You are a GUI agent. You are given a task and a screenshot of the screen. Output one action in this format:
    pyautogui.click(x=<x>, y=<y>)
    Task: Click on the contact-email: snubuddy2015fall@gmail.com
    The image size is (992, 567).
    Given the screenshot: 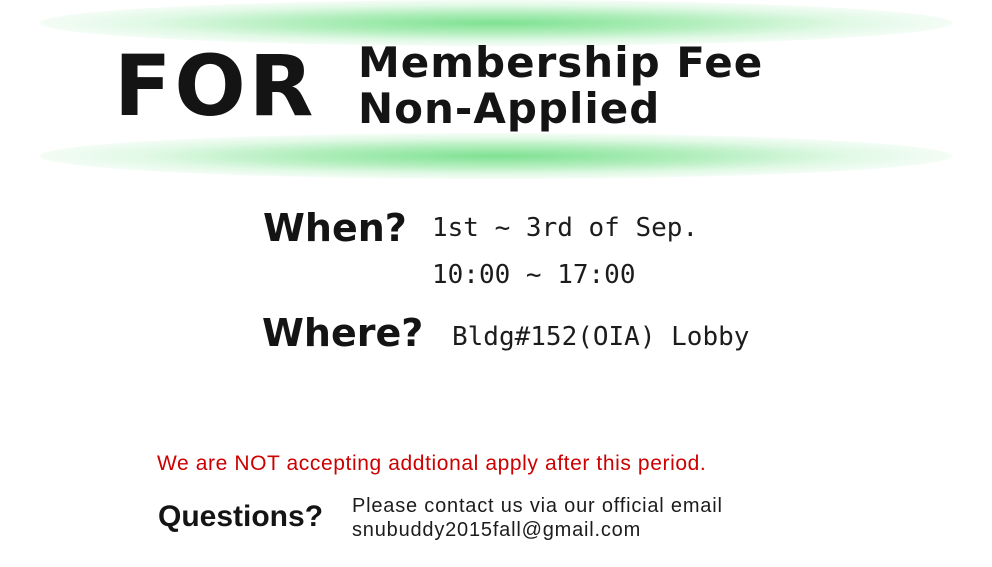 What is the action you would take?
    pyautogui.click(x=497, y=530)
    